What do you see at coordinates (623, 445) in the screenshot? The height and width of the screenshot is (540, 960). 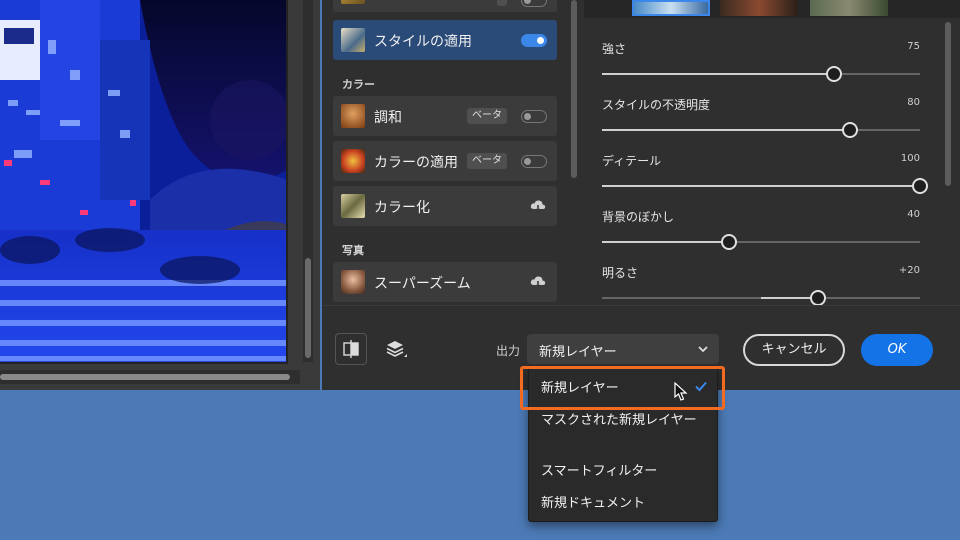 I see `output-dropdown-menu: 新規レイヤー マスクされた新規レイヤー スマートフィルター 新規ドキュメント` at bounding box center [623, 445].